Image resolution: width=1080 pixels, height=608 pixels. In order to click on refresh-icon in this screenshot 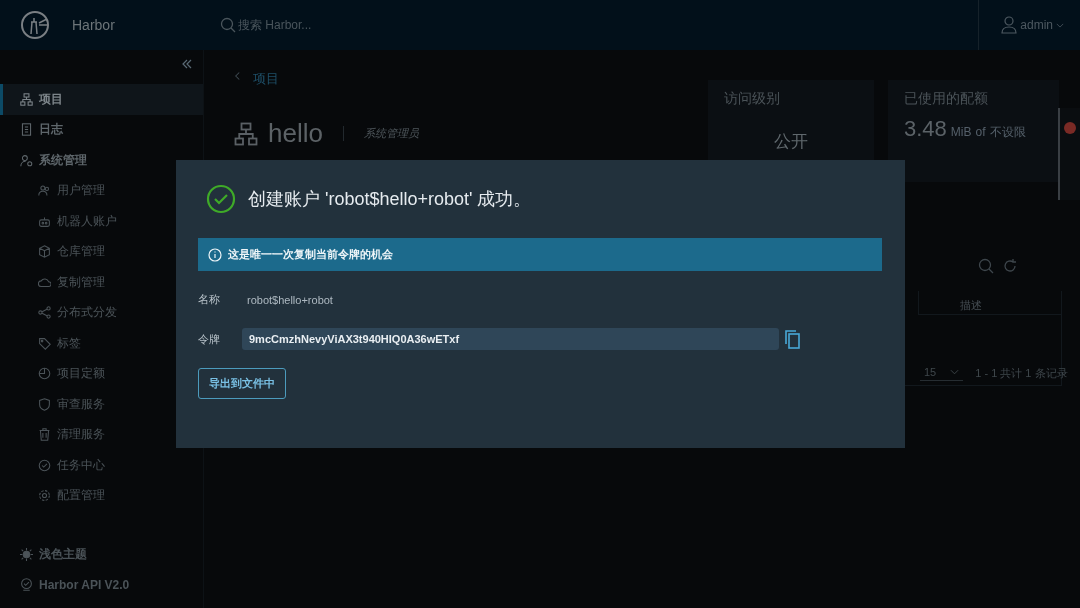, I will do `click(1010, 266)`.